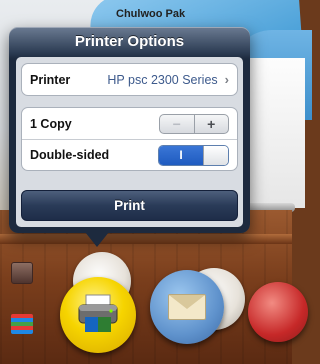 The width and height of the screenshot is (320, 364). I want to click on toggle-on-indicator: I, so click(181, 155).